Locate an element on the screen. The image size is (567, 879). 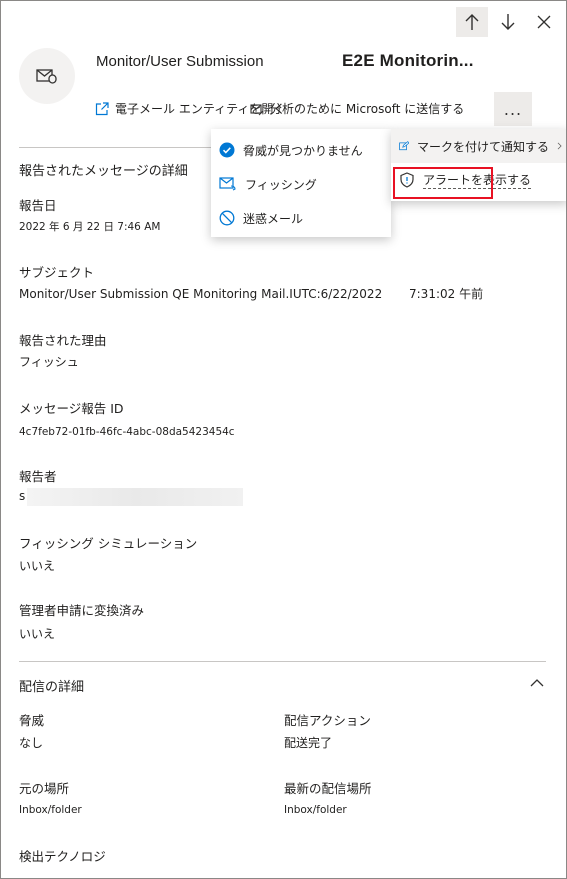
menu-item-label: マークを付けて通知する is located at coordinates (482, 146).